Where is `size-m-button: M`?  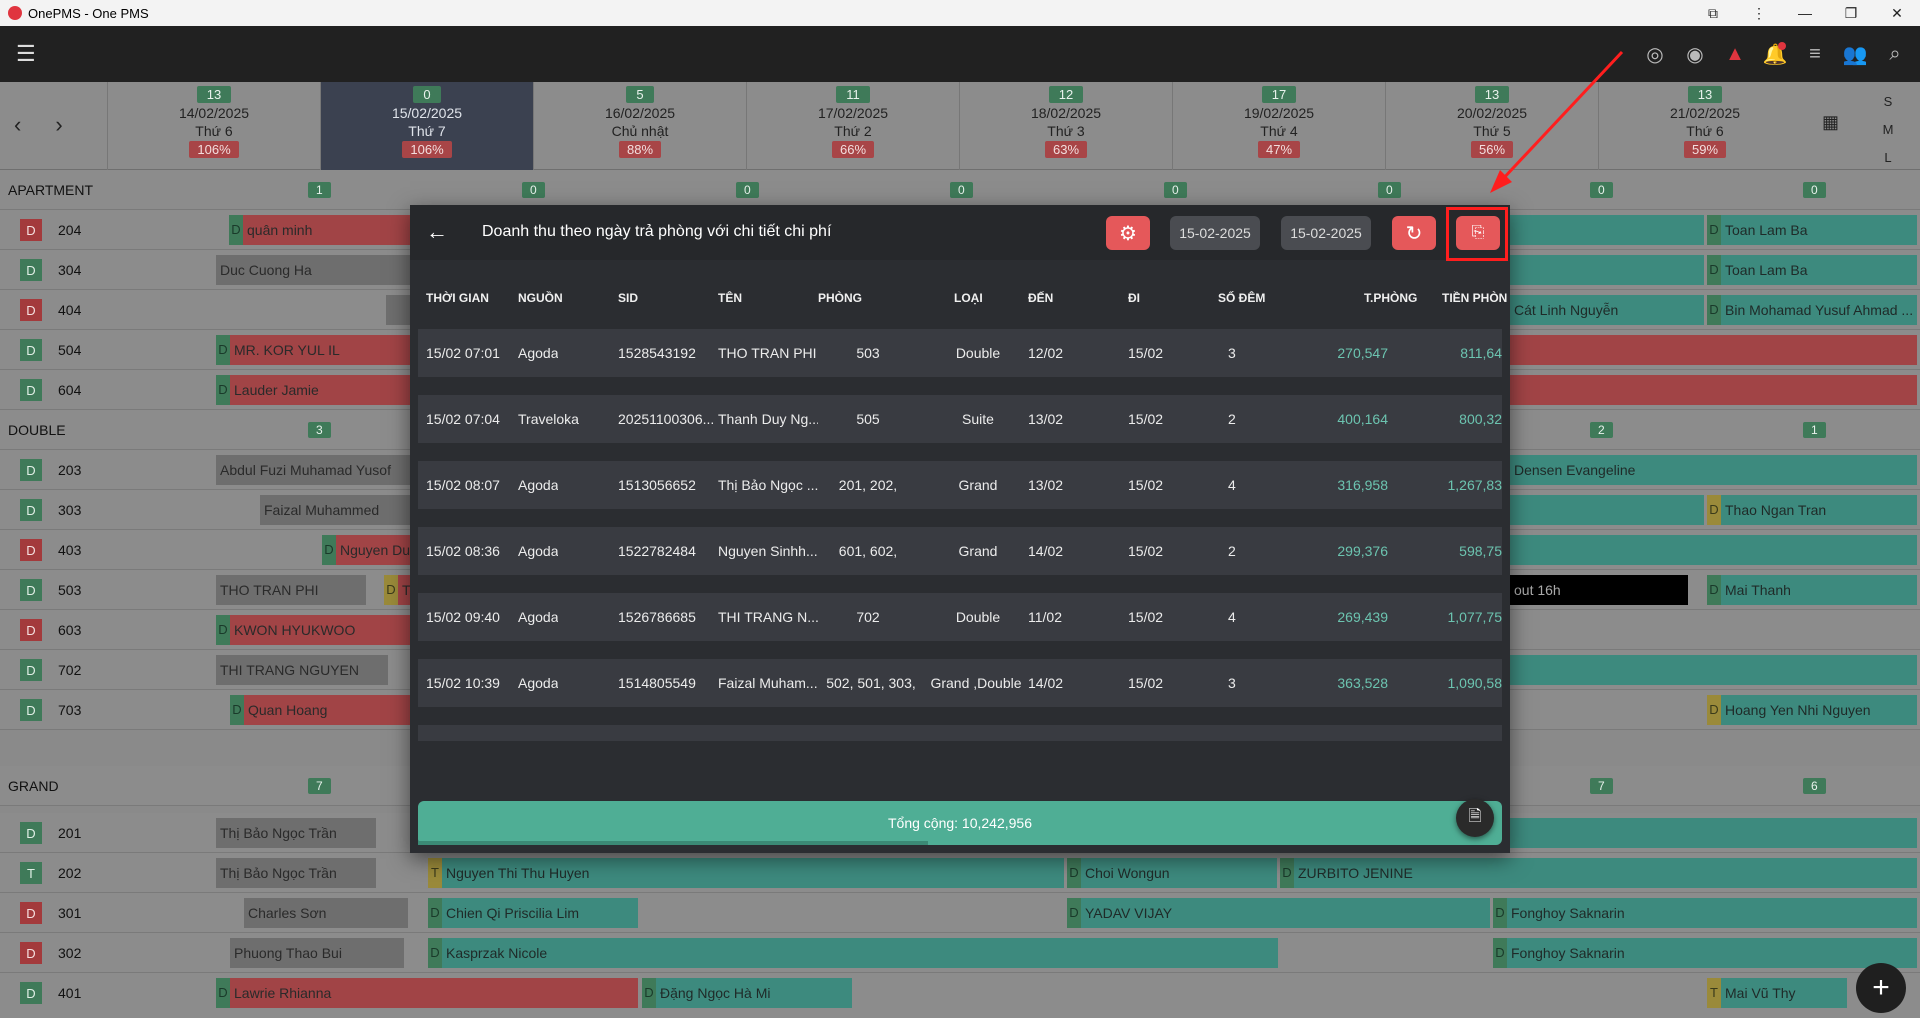
size-m-button: M is located at coordinates (1888, 130).